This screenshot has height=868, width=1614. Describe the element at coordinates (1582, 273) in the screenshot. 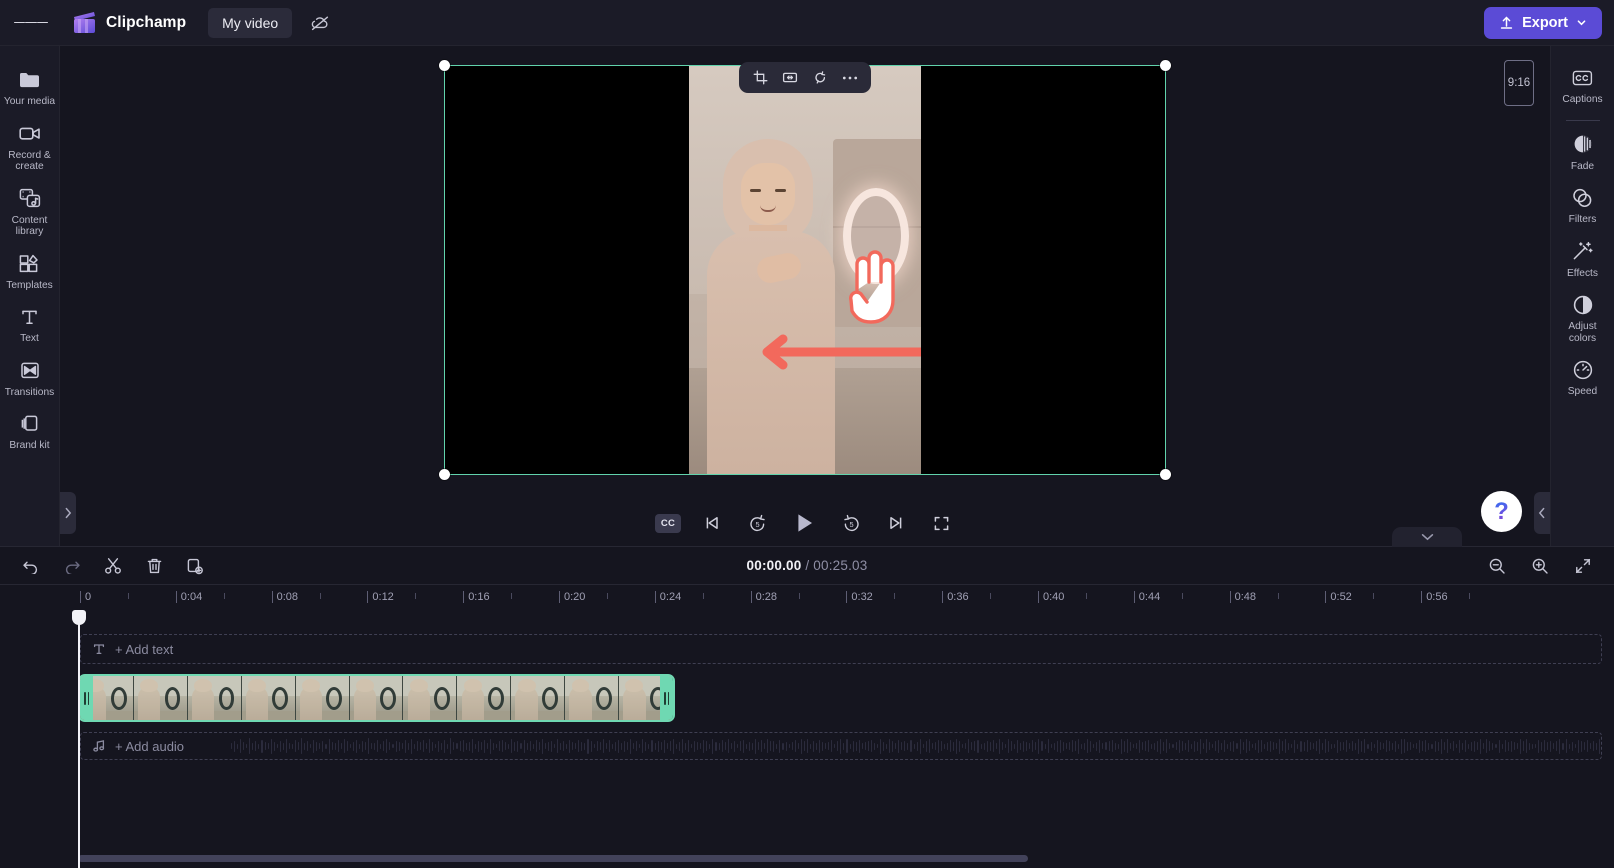

I see `sidebar-item-label: Effects` at that location.